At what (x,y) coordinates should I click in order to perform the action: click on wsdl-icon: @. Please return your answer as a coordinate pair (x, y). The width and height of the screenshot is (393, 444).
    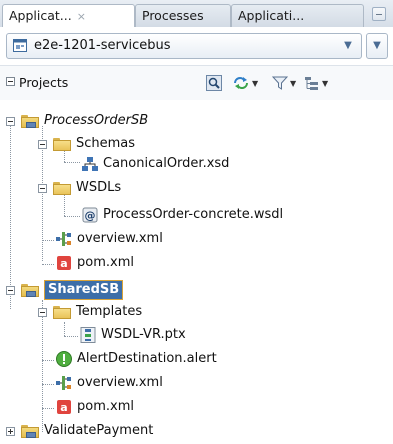
    Looking at the image, I should click on (90, 215).